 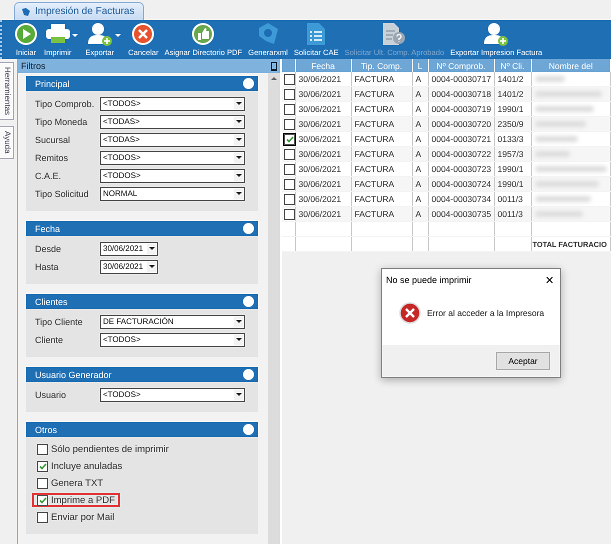 I want to click on accept-button: Aceptar, so click(x=523, y=361).